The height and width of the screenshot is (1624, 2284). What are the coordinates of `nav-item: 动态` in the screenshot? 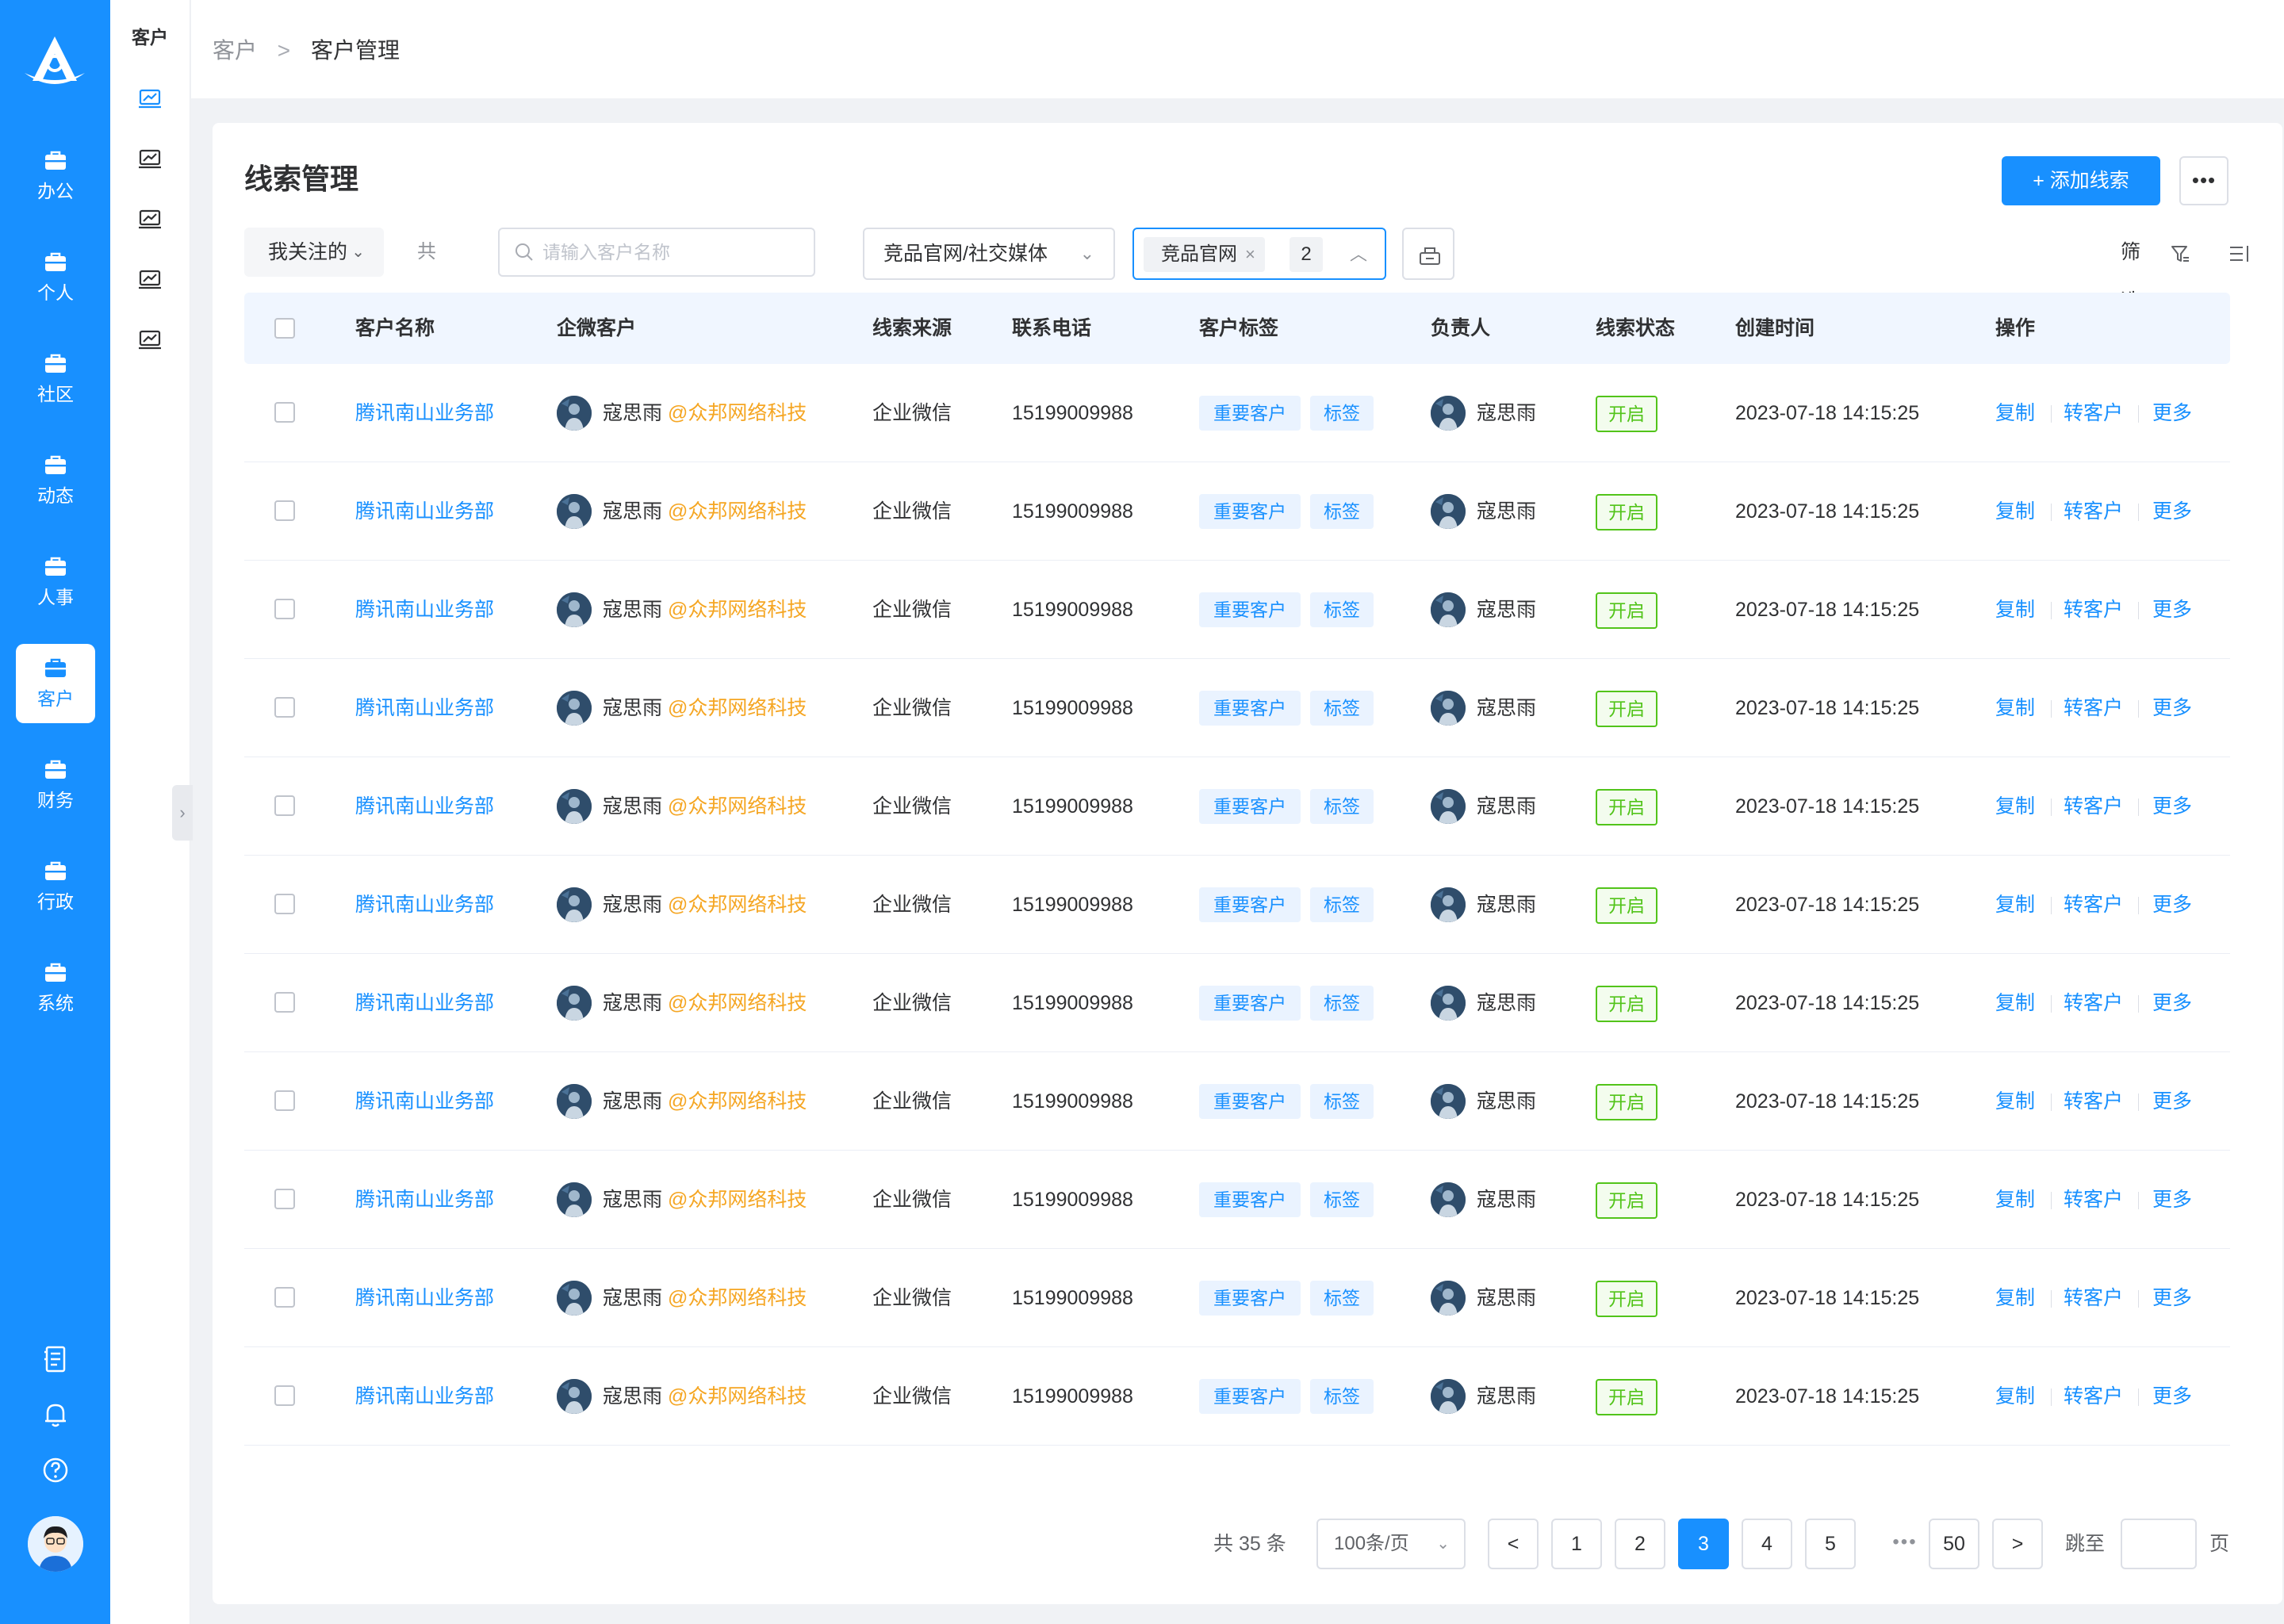 It's located at (55, 480).